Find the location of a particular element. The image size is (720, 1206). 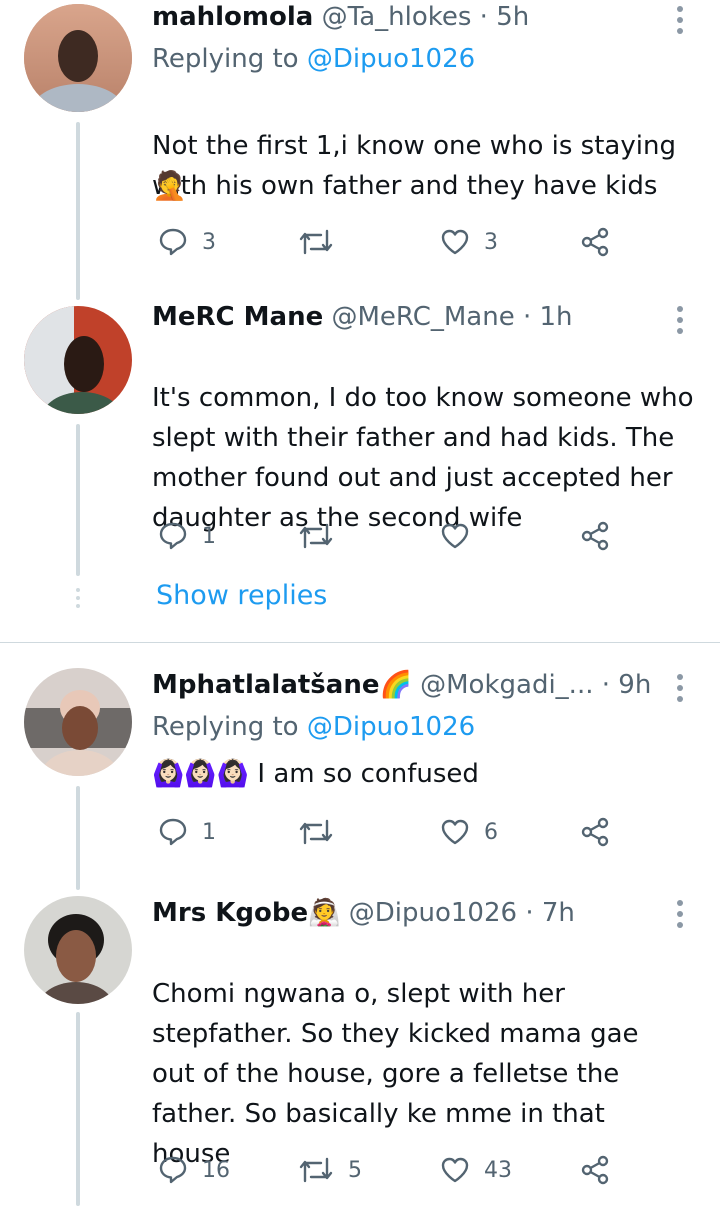

like-button is located at coordinates (455, 536).